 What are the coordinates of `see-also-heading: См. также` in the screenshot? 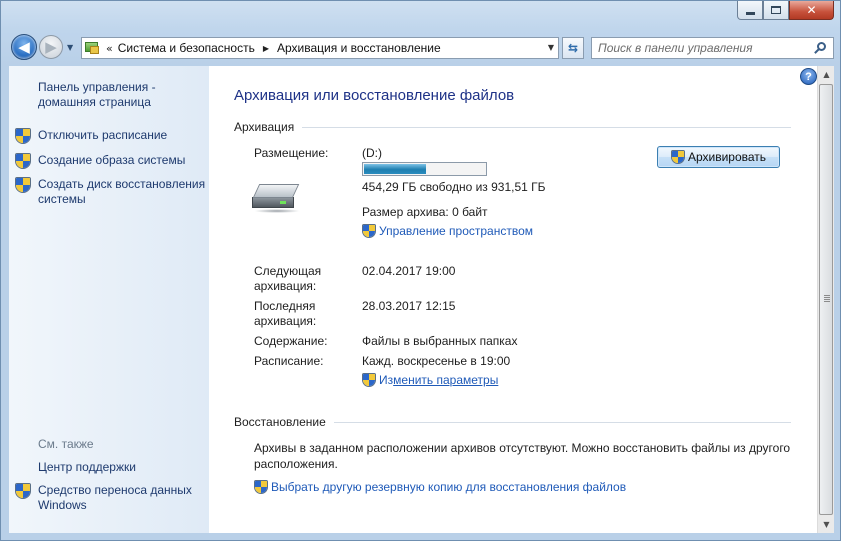 It's located at (66, 444).